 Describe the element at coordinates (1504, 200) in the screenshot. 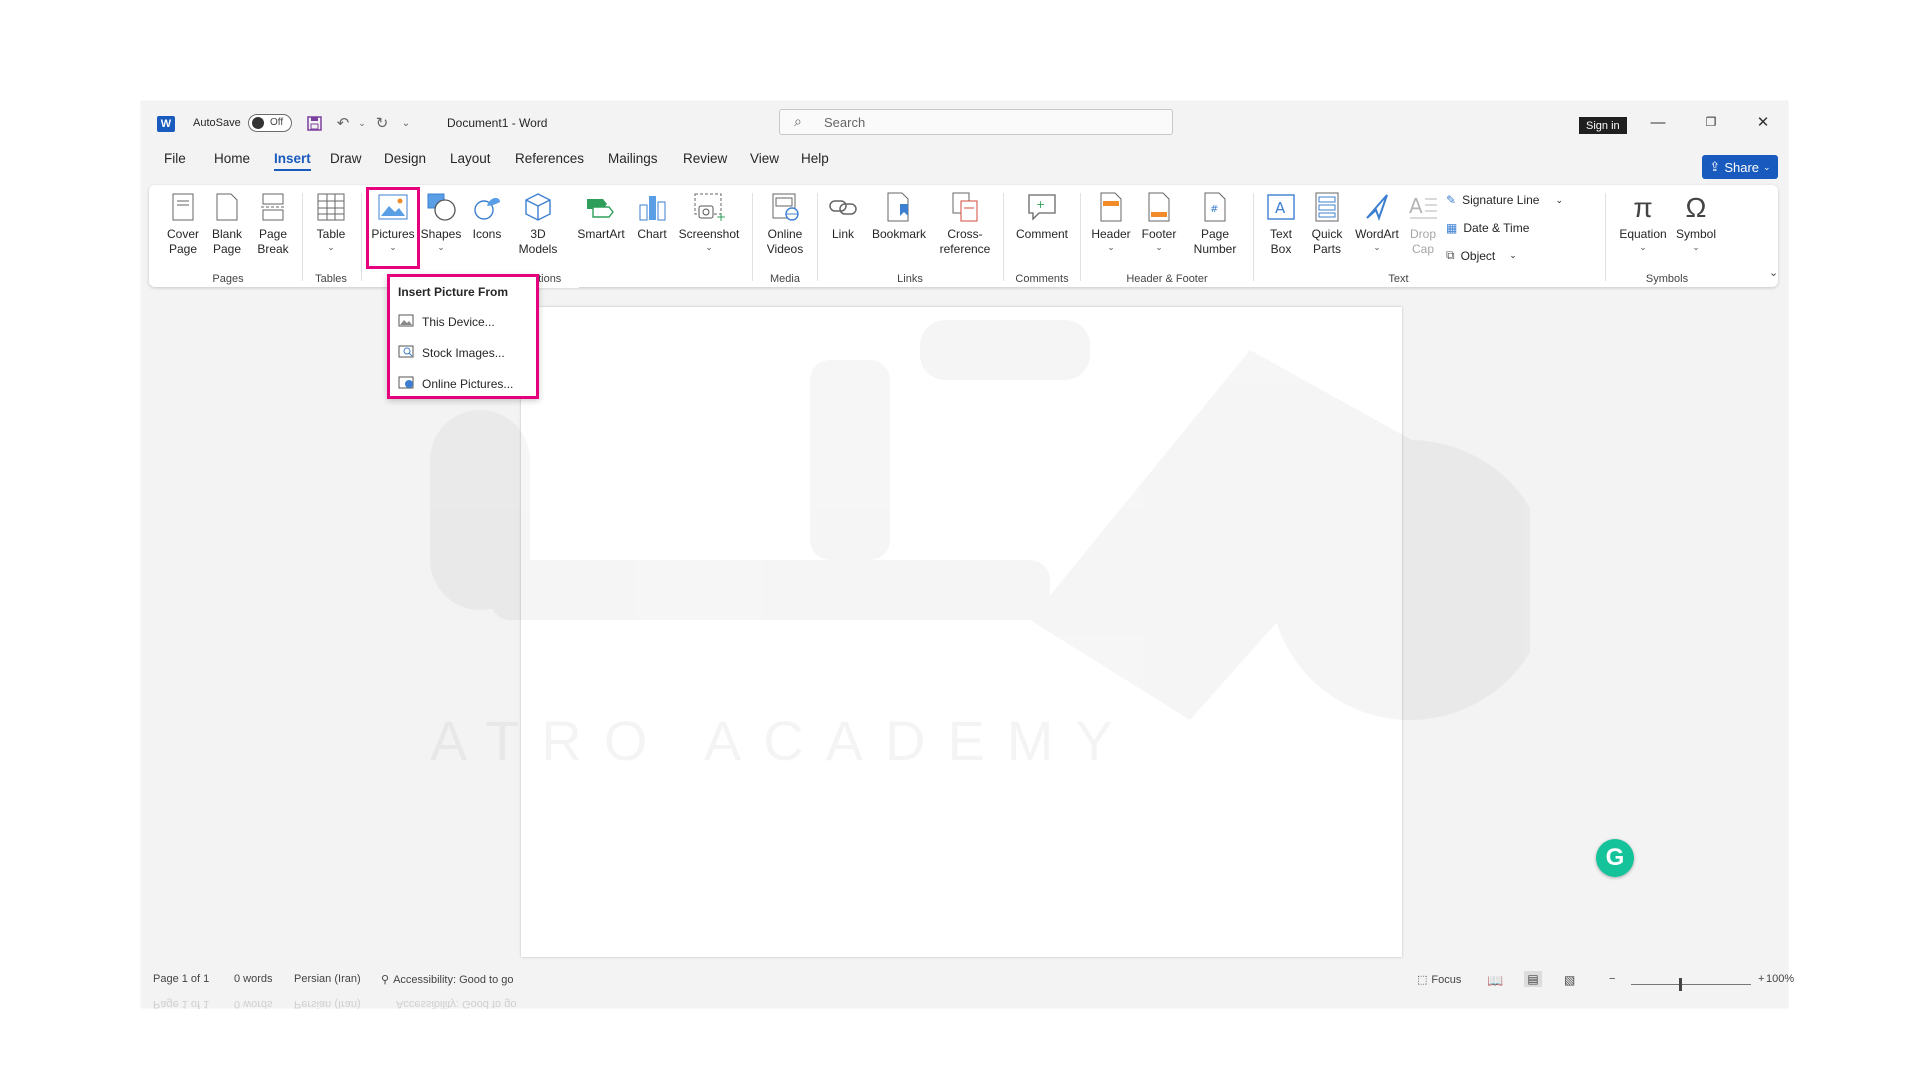

I see `signature-line-button: ✎ Signature Line ⌄` at that location.